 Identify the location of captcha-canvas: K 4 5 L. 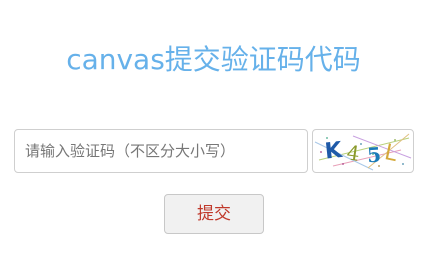
(363, 151).